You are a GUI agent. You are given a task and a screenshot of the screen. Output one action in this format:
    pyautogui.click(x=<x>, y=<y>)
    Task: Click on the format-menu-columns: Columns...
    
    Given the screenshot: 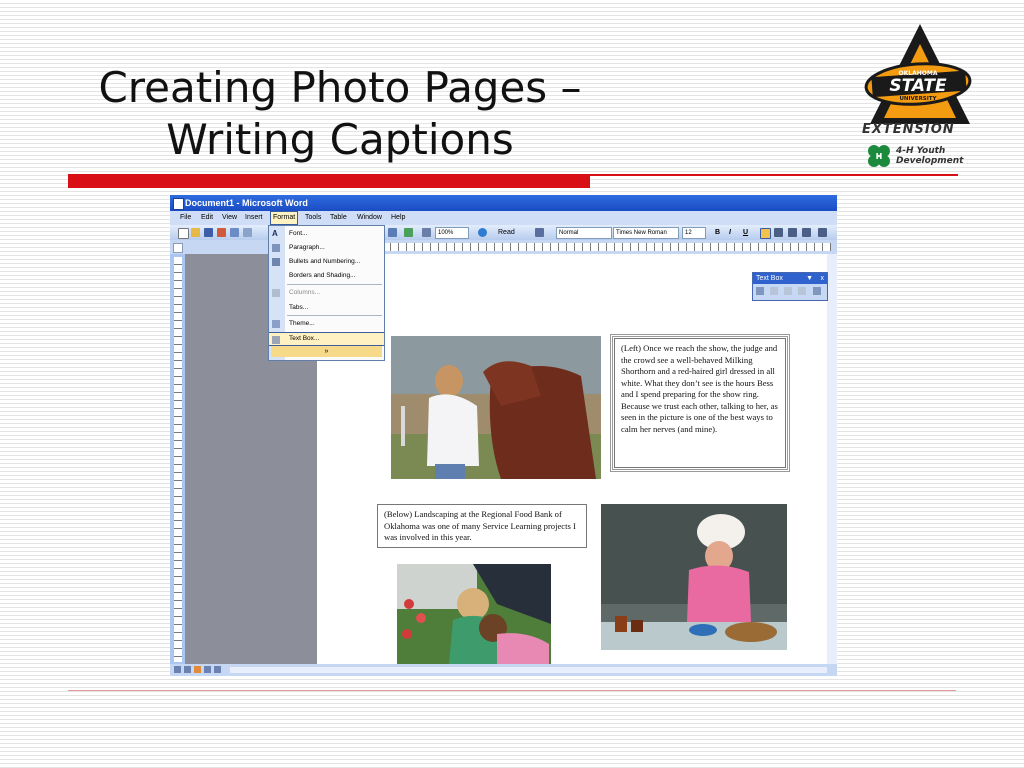 What is the action you would take?
    pyautogui.click(x=326, y=293)
    